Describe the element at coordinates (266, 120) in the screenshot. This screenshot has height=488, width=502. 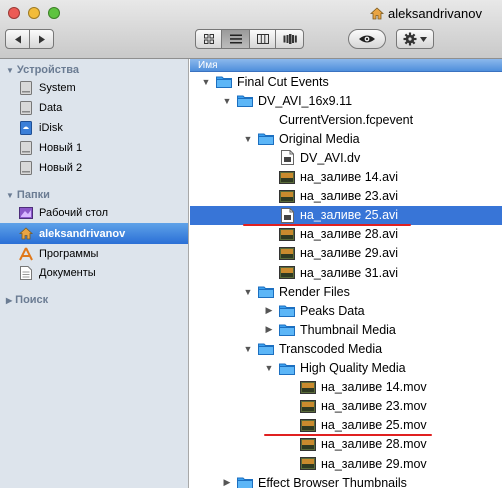
I see `blank-icon` at that location.